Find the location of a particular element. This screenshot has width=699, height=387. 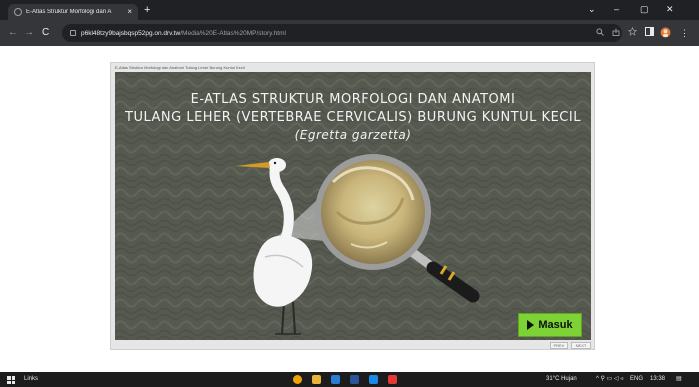

url-host: p6kl48tzy9bajsbqsp52pg.on.drv.tw is located at coordinates (131, 33).